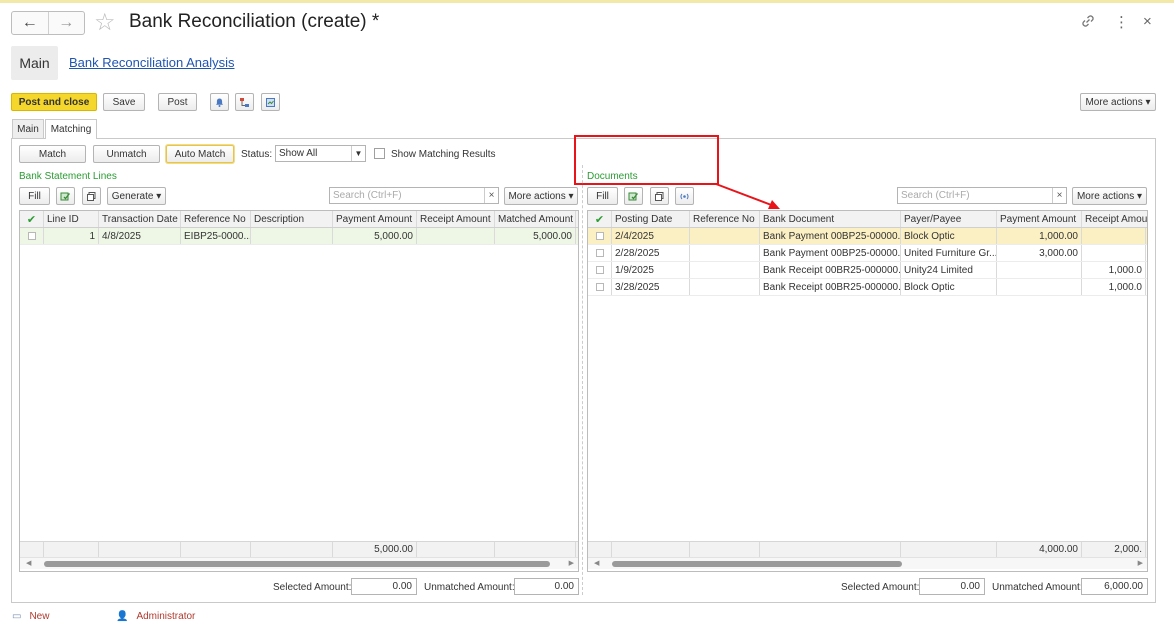  I want to click on show-matching-results-checkbox, so click(379, 153).